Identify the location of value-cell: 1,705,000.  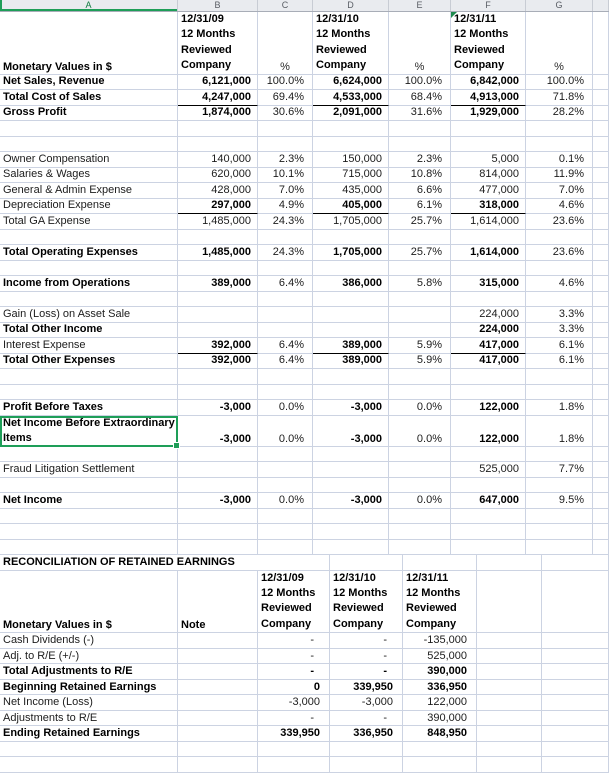
(351, 253).